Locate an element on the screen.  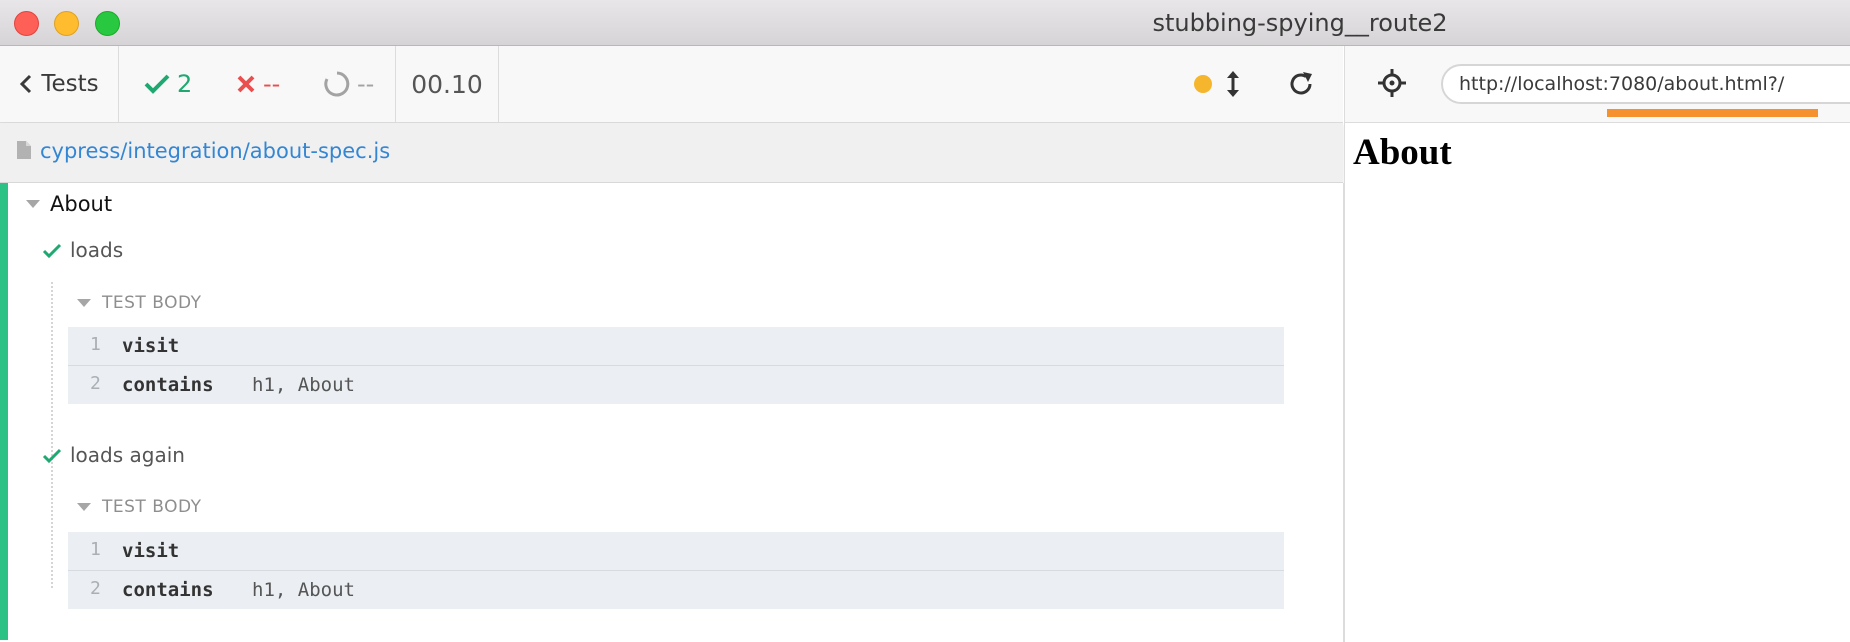
pending-stat: -- is located at coordinates (348, 84).